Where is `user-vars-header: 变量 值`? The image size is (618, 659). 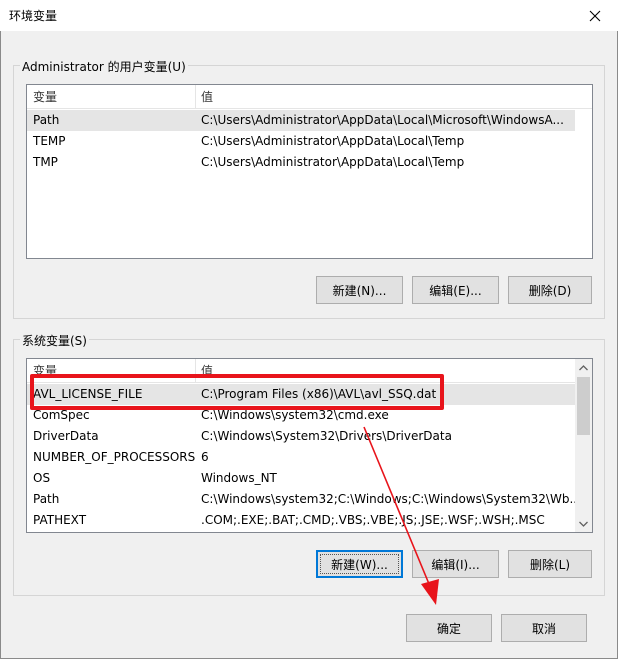 user-vars-header: 变量 值 is located at coordinates (309, 97).